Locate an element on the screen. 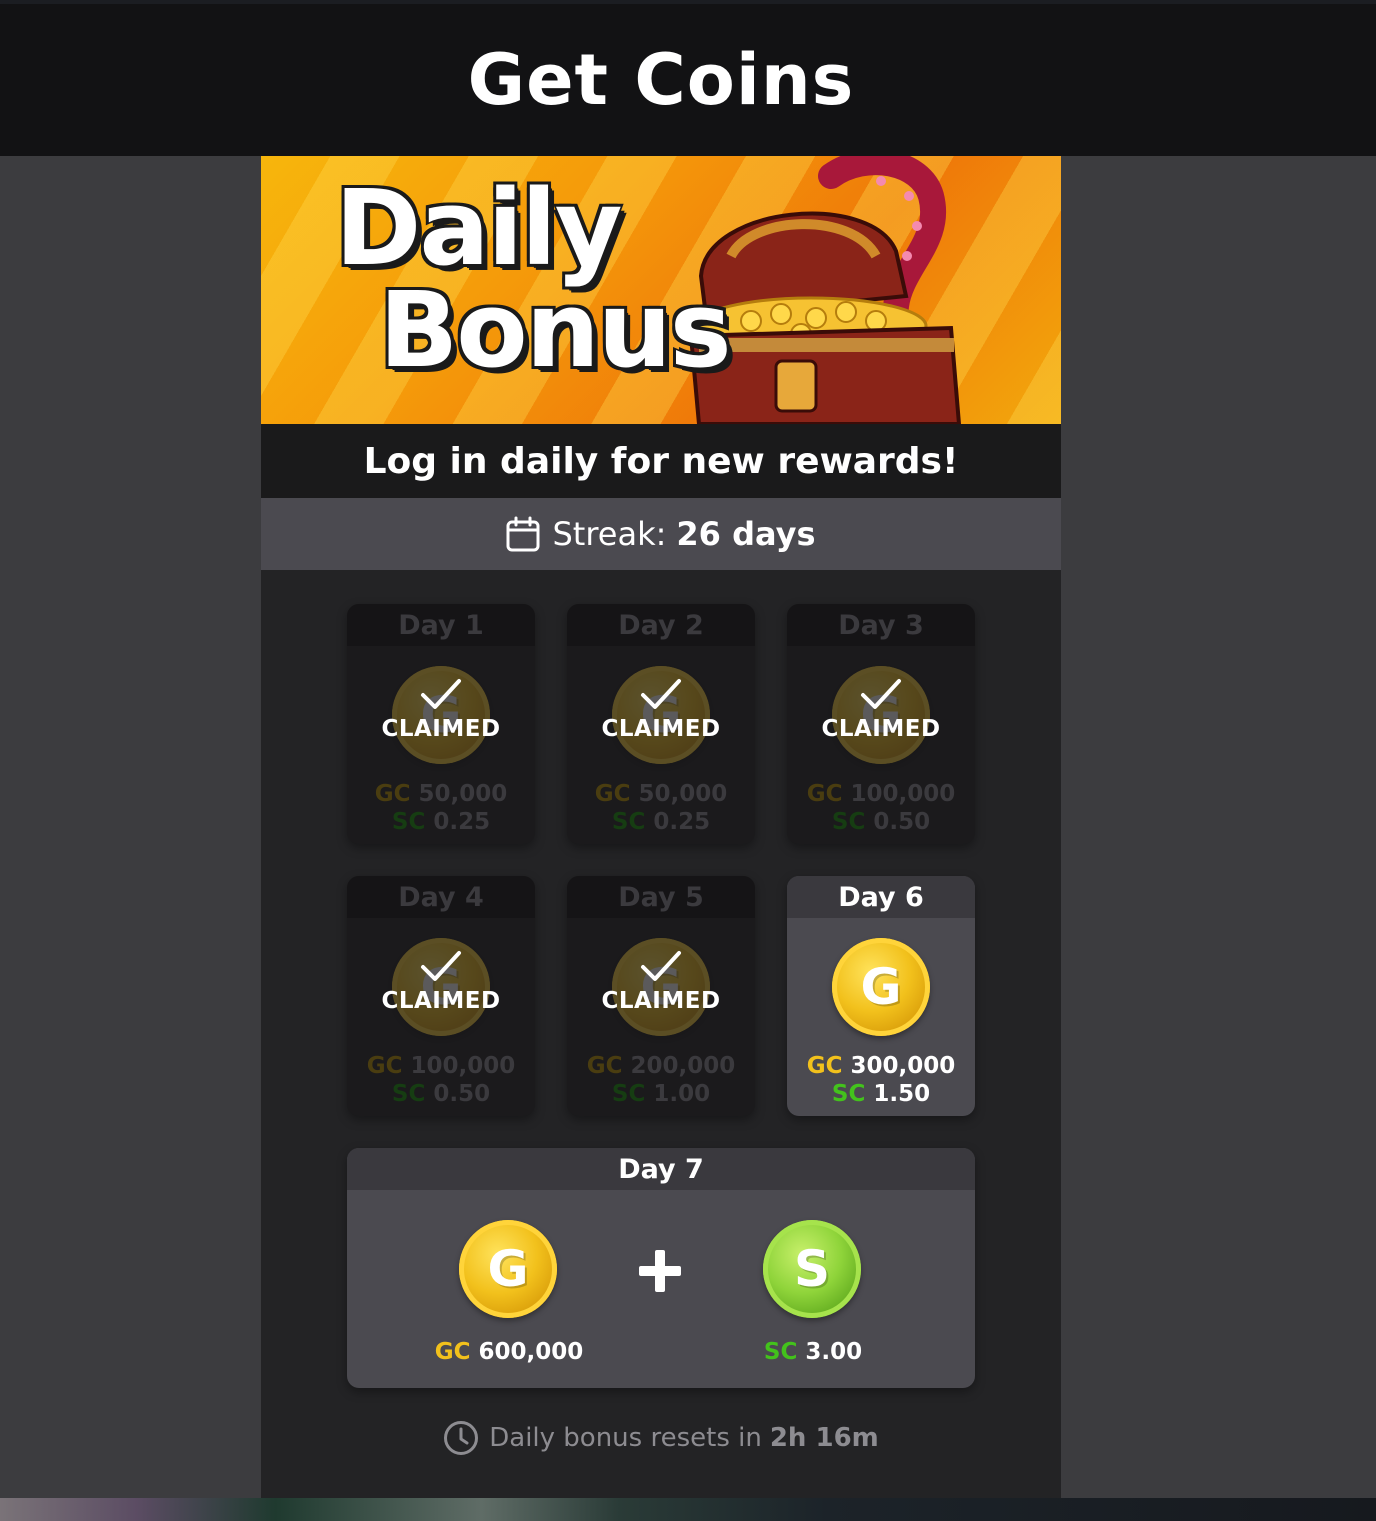 The image size is (1376, 1521). day-card-title: Day 3 is located at coordinates (881, 625).